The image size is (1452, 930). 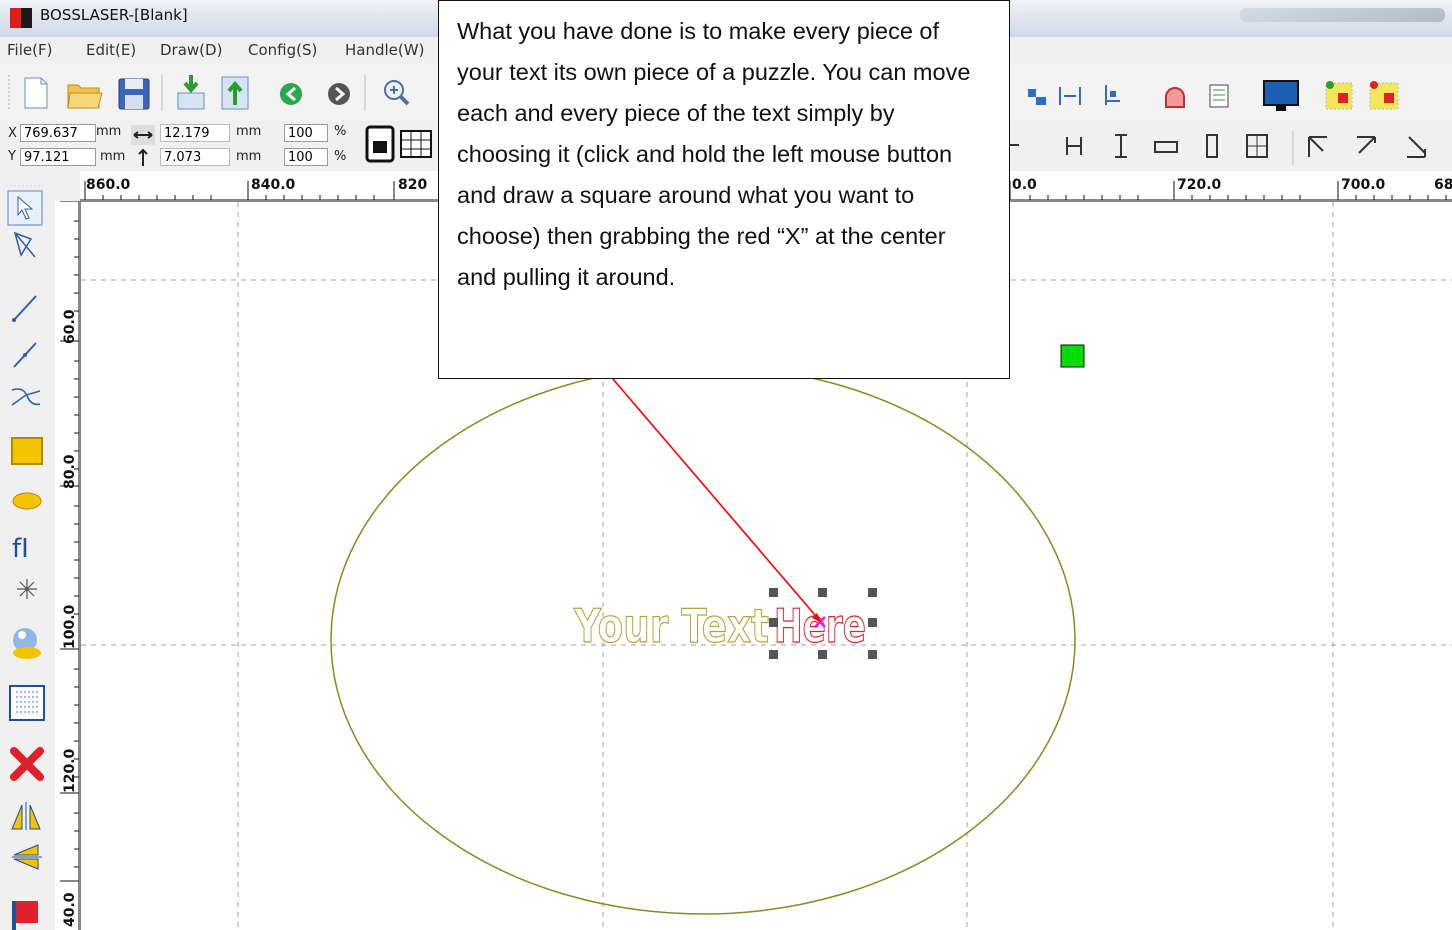 I want to click on width-unit: mm, so click(x=249, y=131).